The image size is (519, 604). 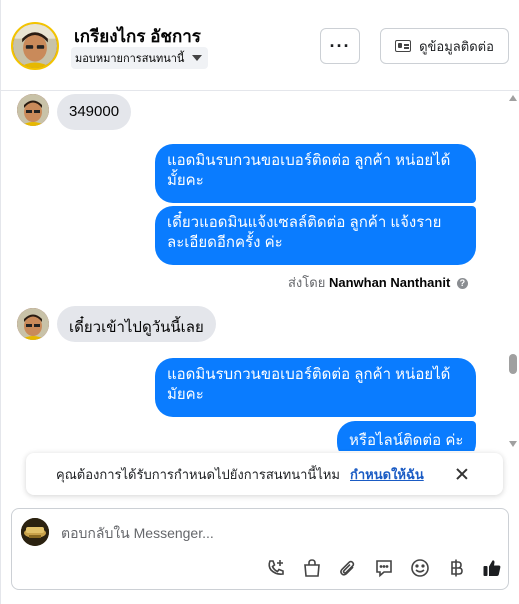 I want to click on incoming-message: เดี๋ยวเข้าไปดูวันนี้เลย, so click(x=136, y=324).